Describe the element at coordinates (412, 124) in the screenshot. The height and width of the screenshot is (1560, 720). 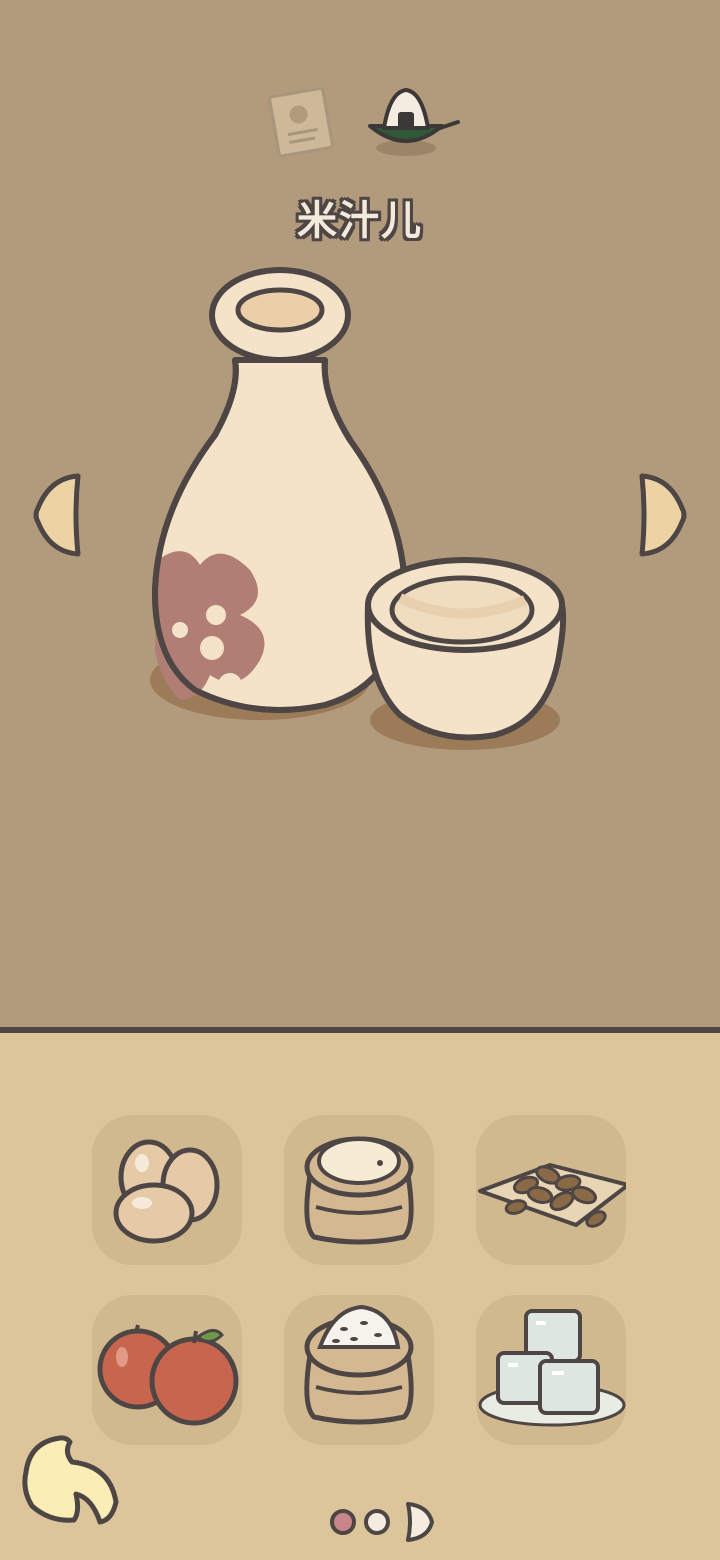
I see `rice-ball-plate-icon` at that location.